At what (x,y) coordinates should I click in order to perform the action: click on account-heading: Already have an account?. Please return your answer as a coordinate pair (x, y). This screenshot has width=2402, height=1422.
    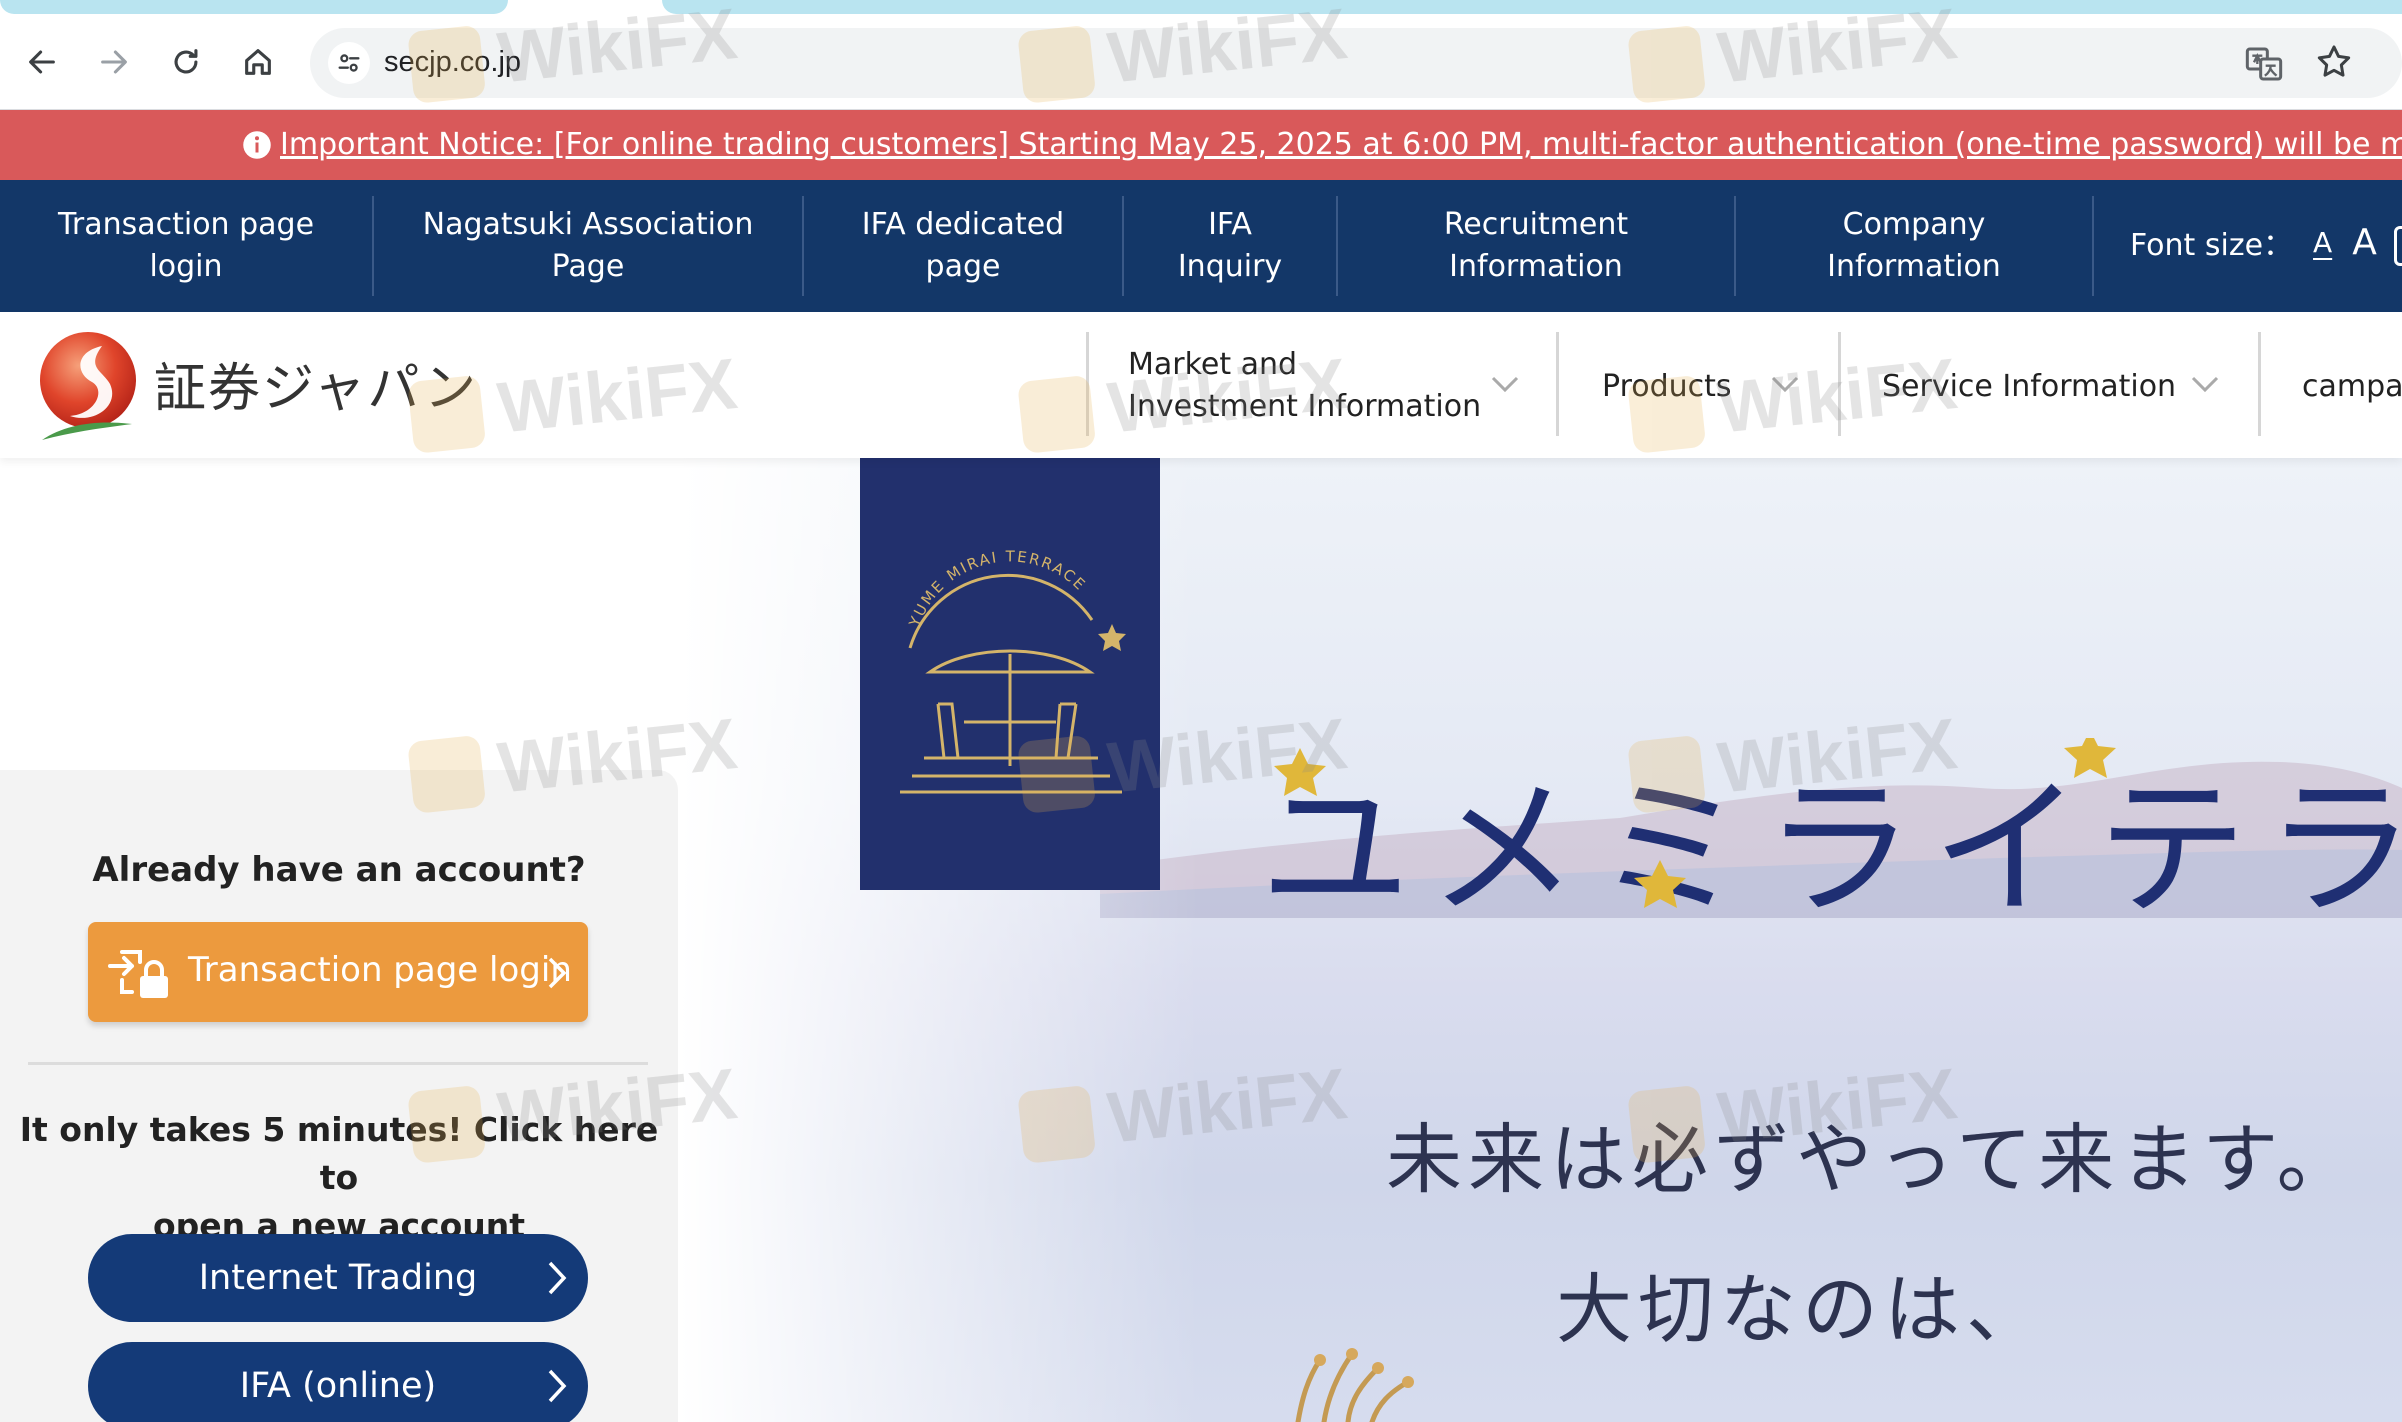
    Looking at the image, I should click on (339, 870).